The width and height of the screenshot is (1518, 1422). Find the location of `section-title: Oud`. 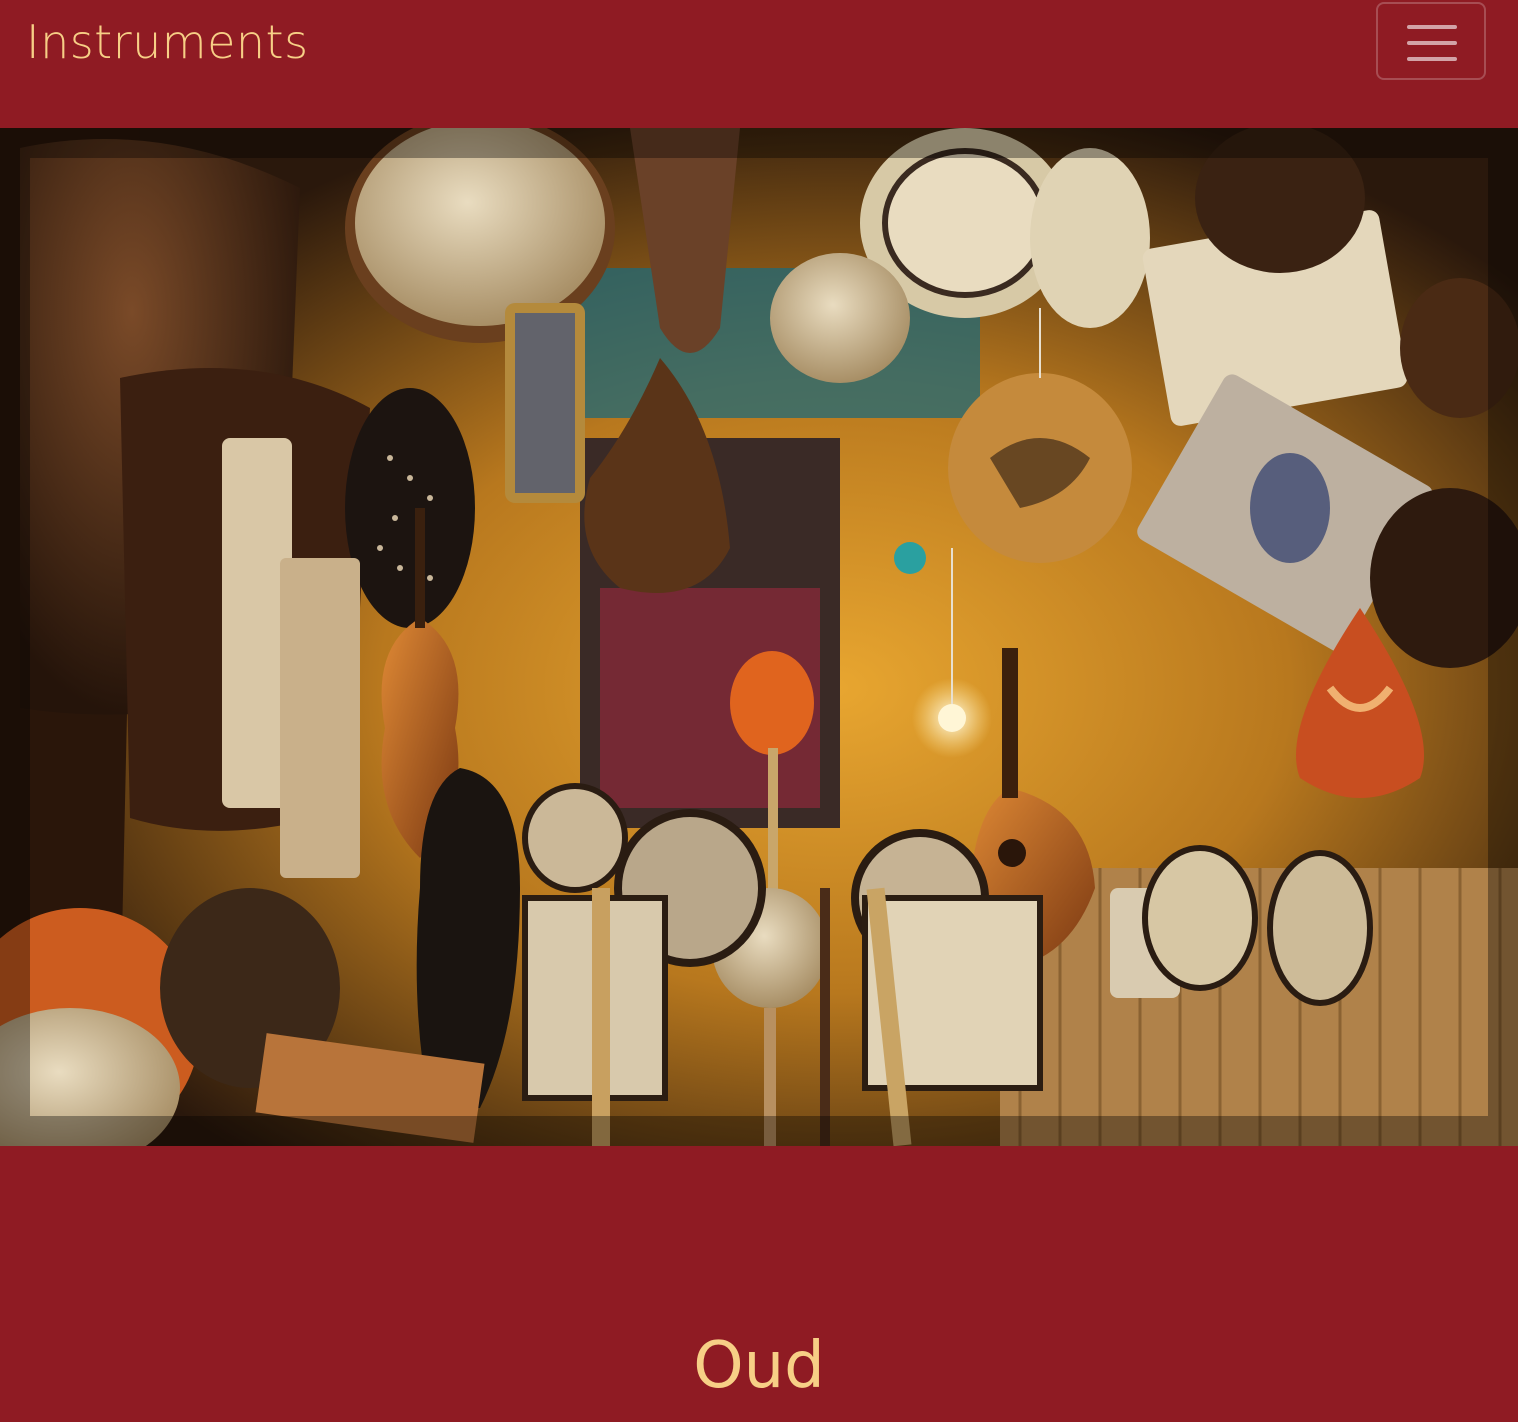

section-title: Oud is located at coordinates (759, 1366).